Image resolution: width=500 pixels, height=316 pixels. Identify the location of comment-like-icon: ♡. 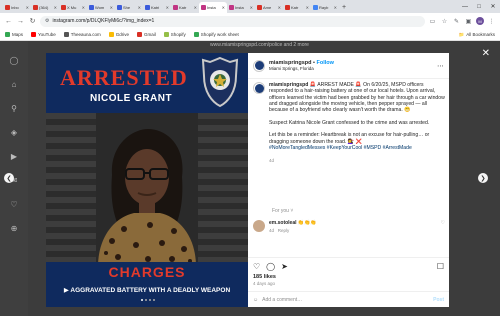
(443, 226).